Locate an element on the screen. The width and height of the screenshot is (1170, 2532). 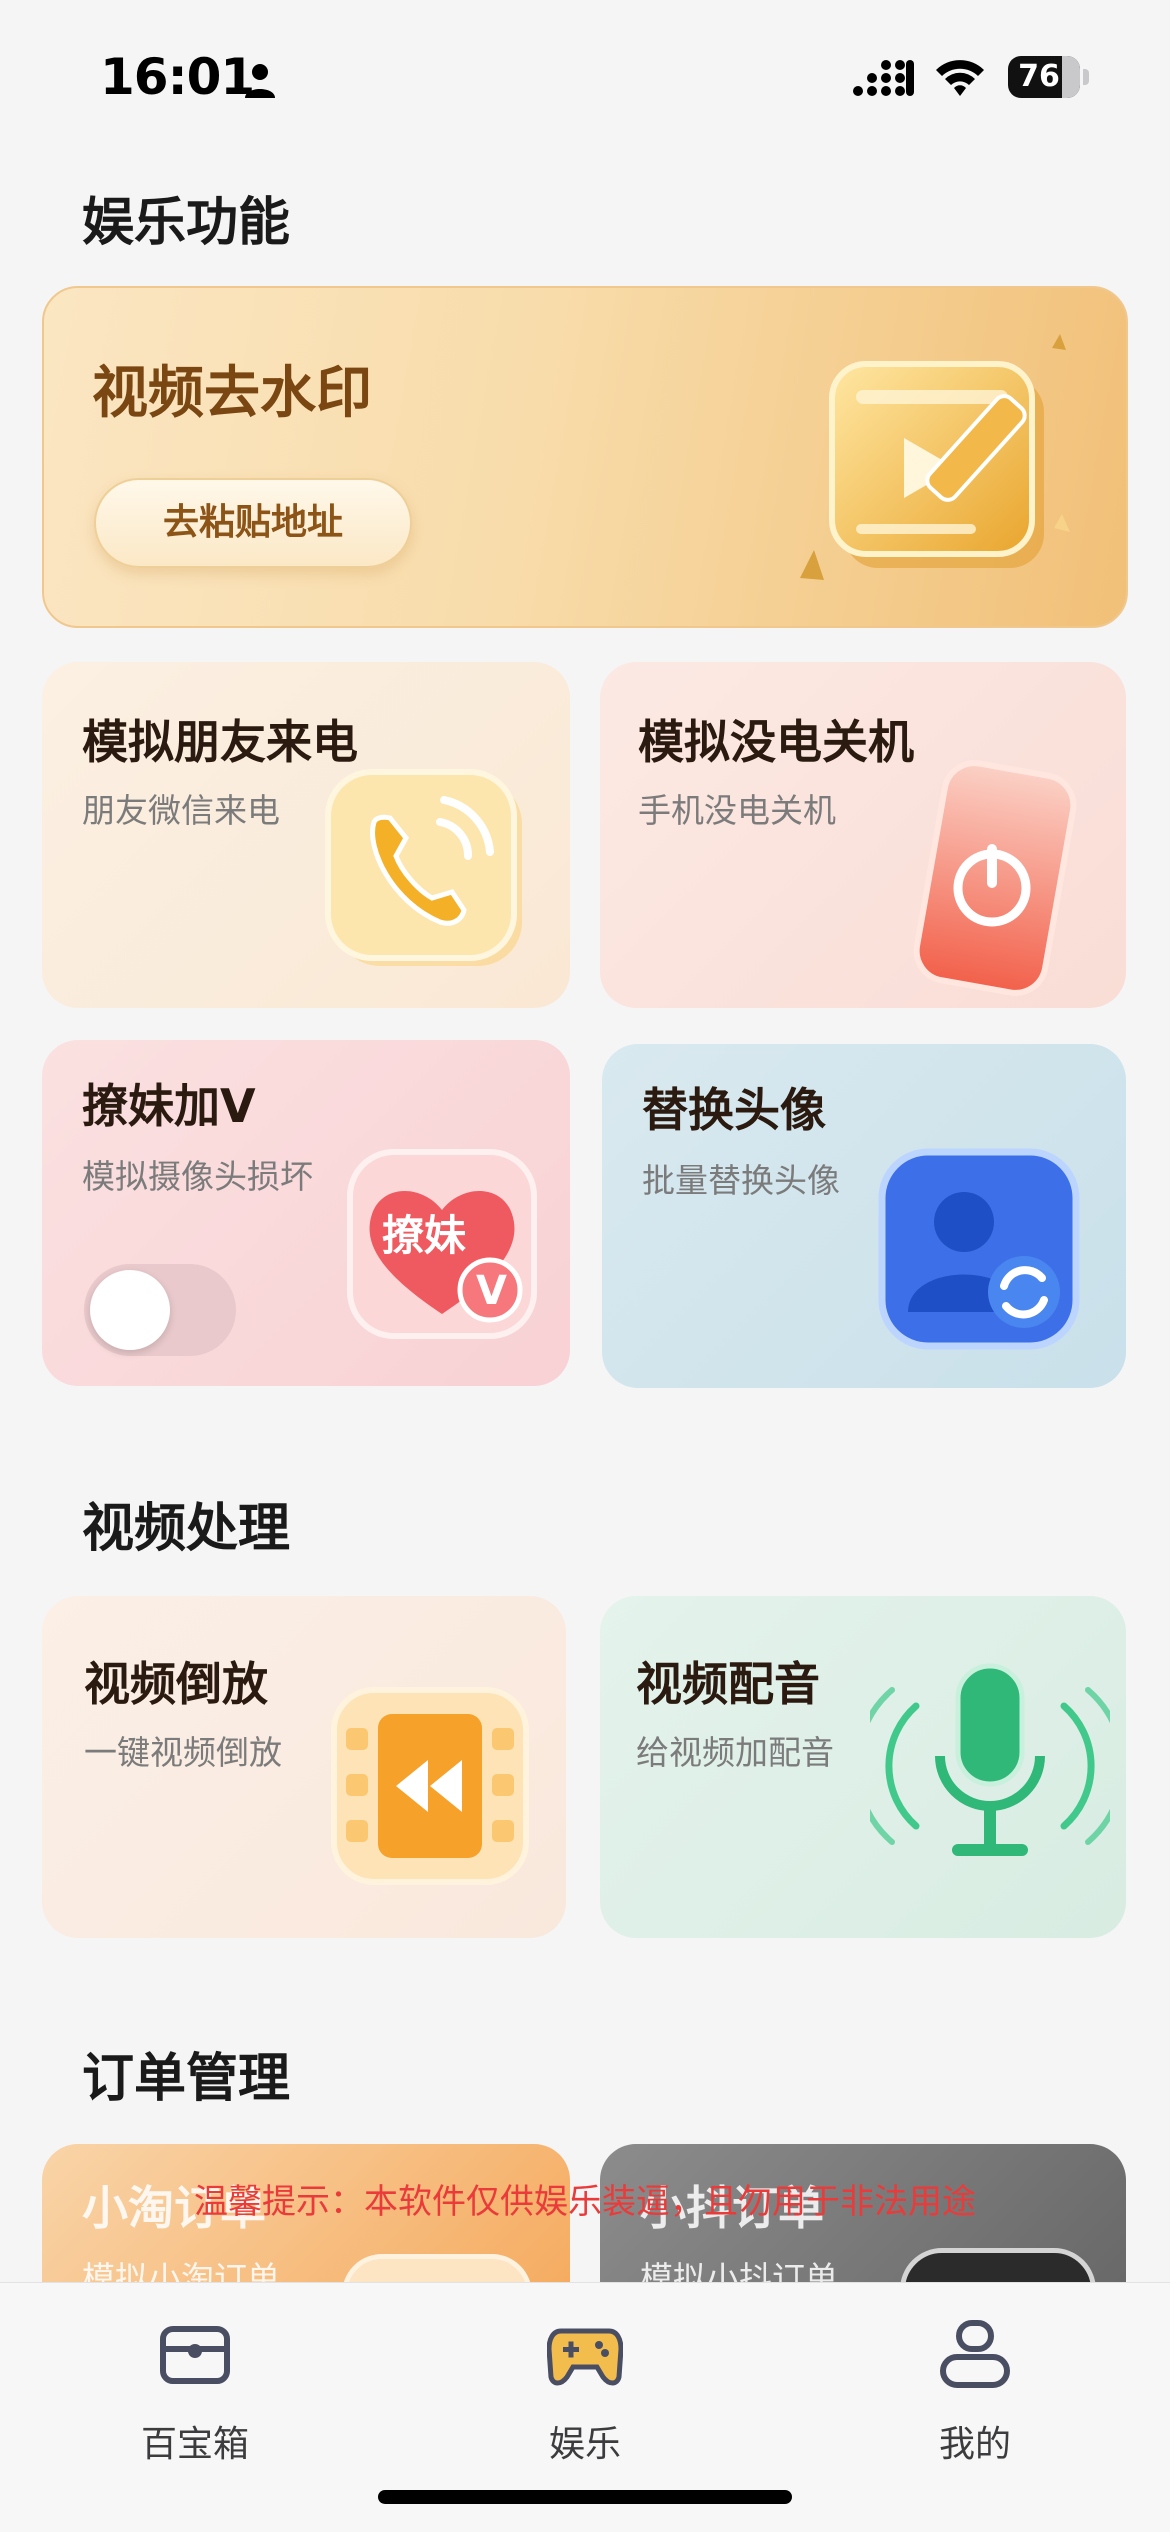
person-icon is located at coordinates (260, 81).